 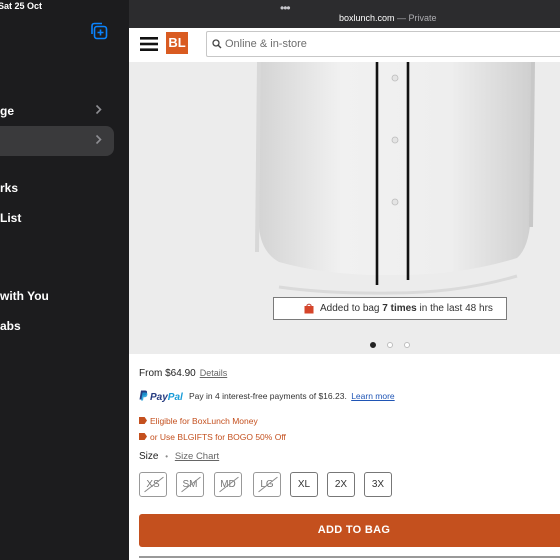 What do you see at coordinates (161, 396) in the screenshot?
I see `paypal-logo: PayPal` at bounding box center [161, 396].